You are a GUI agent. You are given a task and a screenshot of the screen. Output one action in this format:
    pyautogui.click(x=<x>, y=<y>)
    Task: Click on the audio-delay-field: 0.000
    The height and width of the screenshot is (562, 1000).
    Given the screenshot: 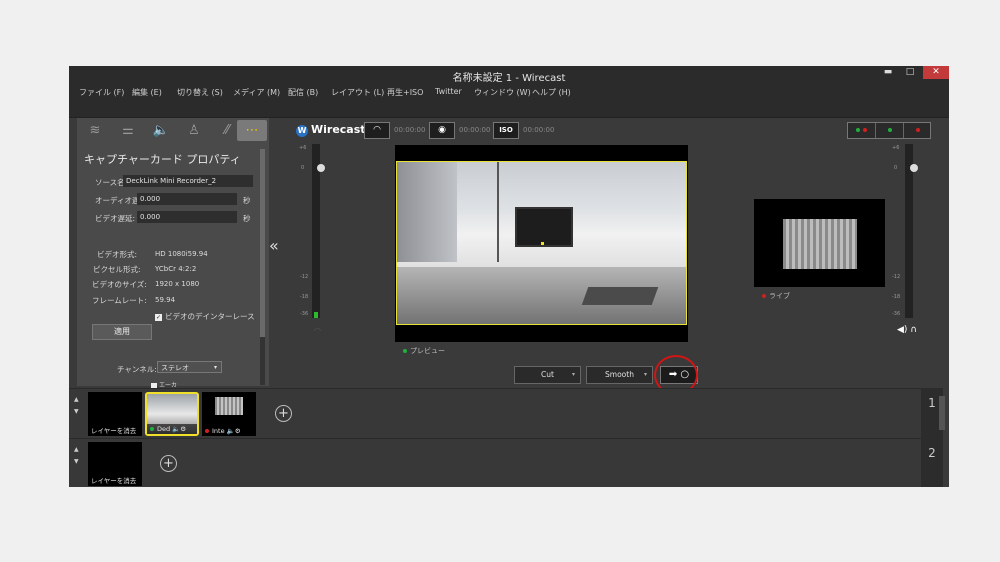 What is the action you would take?
    pyautogui.click(x=187, y=199)
    